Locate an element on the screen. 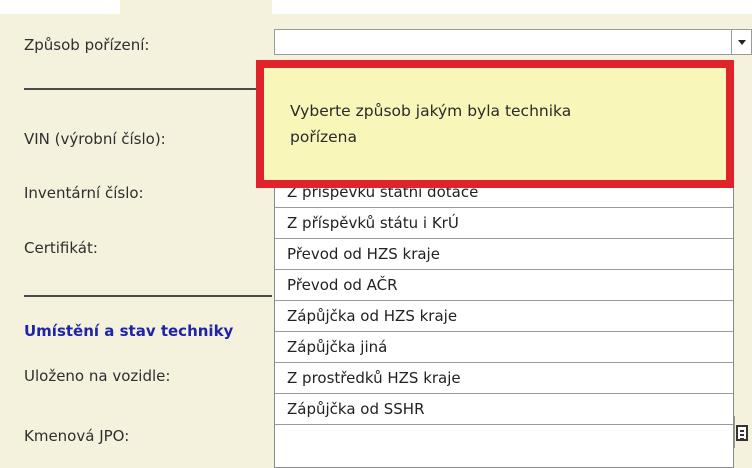  dropdown-button is located at coordinates (741, 42).